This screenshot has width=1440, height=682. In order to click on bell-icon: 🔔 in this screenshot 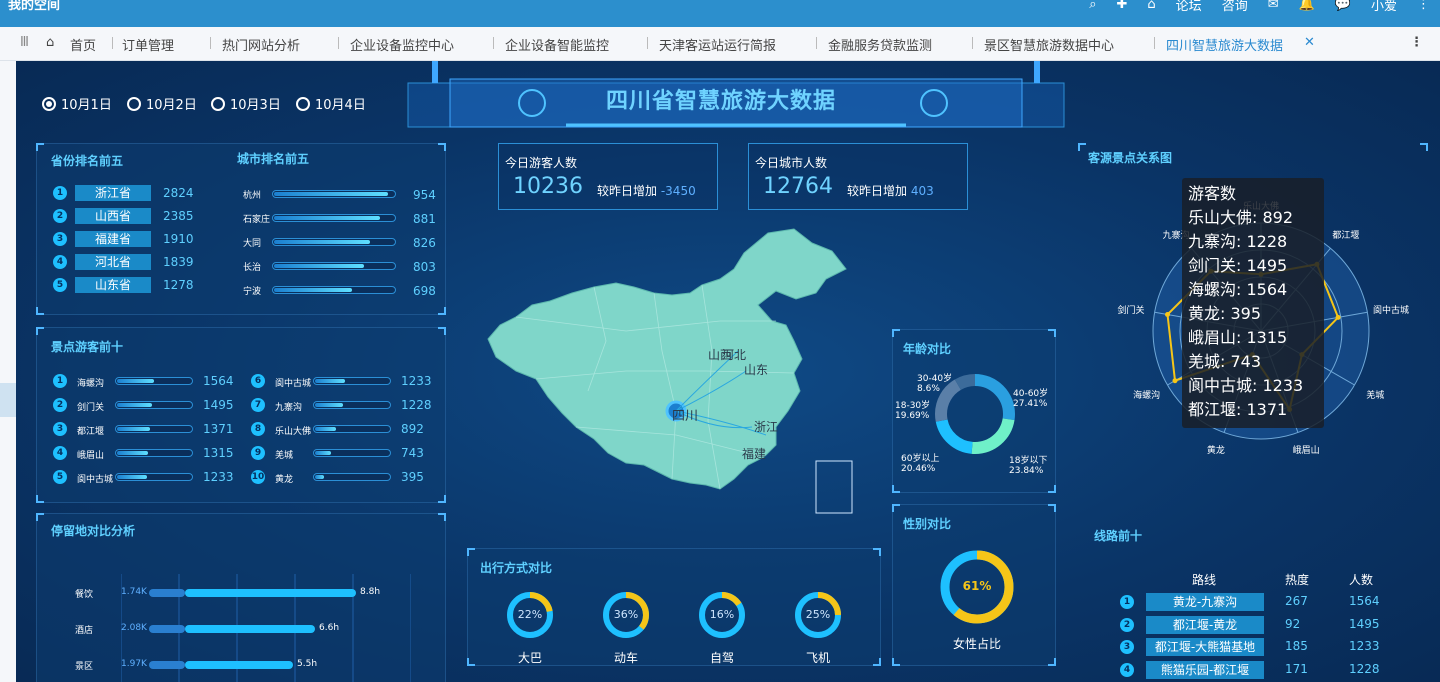, I will do `click(1307, 6)`.